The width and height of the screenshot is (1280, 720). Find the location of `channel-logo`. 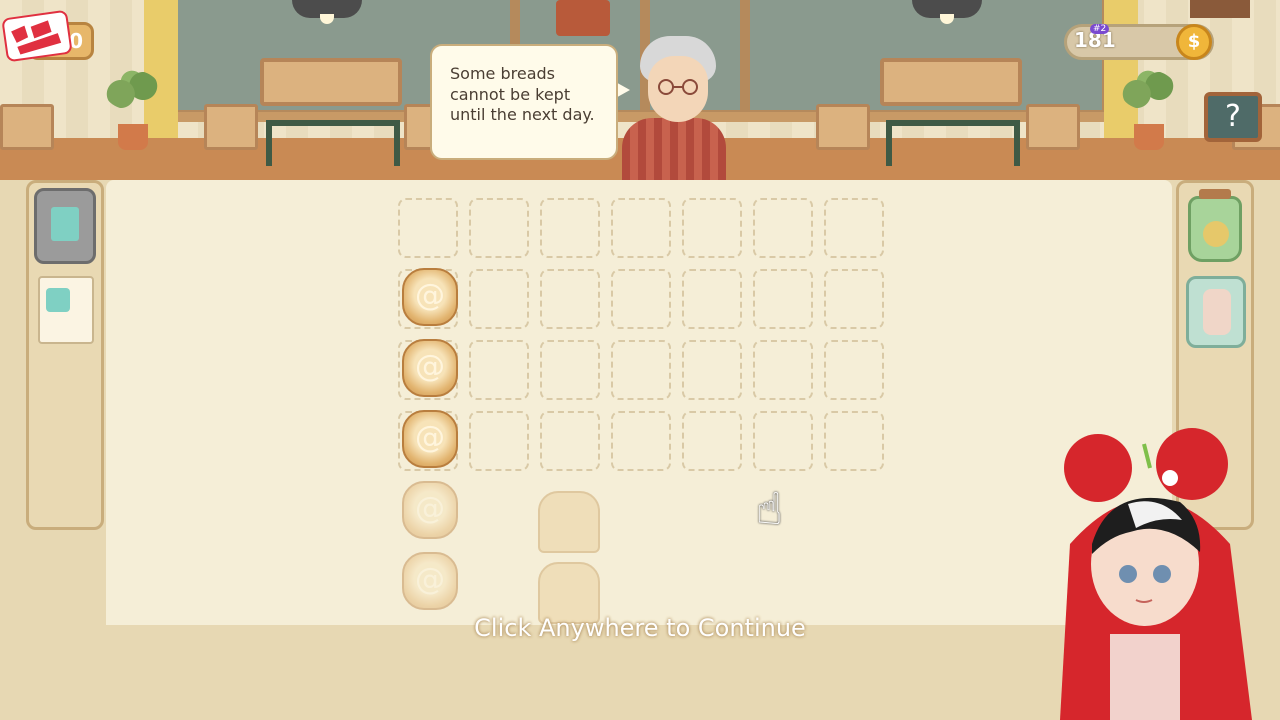

channel-logo is located at coordinates (37, 36).